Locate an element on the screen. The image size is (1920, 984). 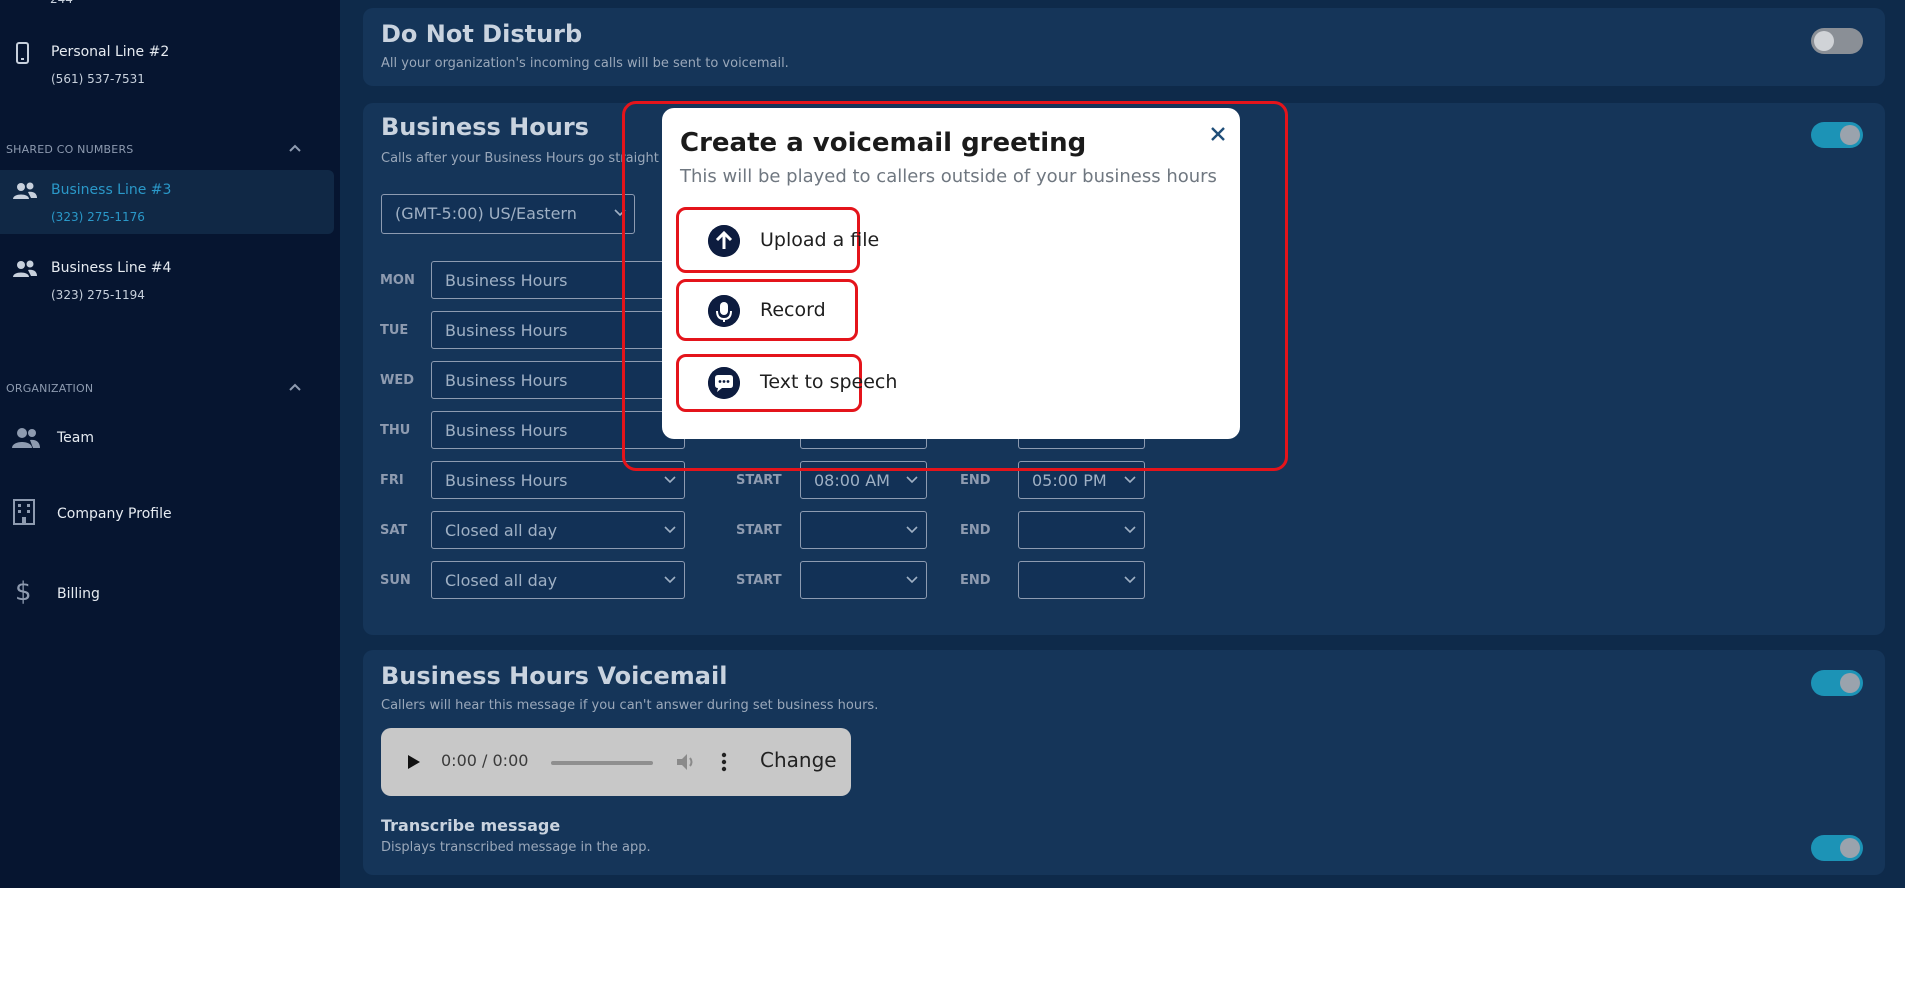
sidebar-item-business-line-3: Business Line #3 (323) 275-1176 is located at coordinates (167, 202).